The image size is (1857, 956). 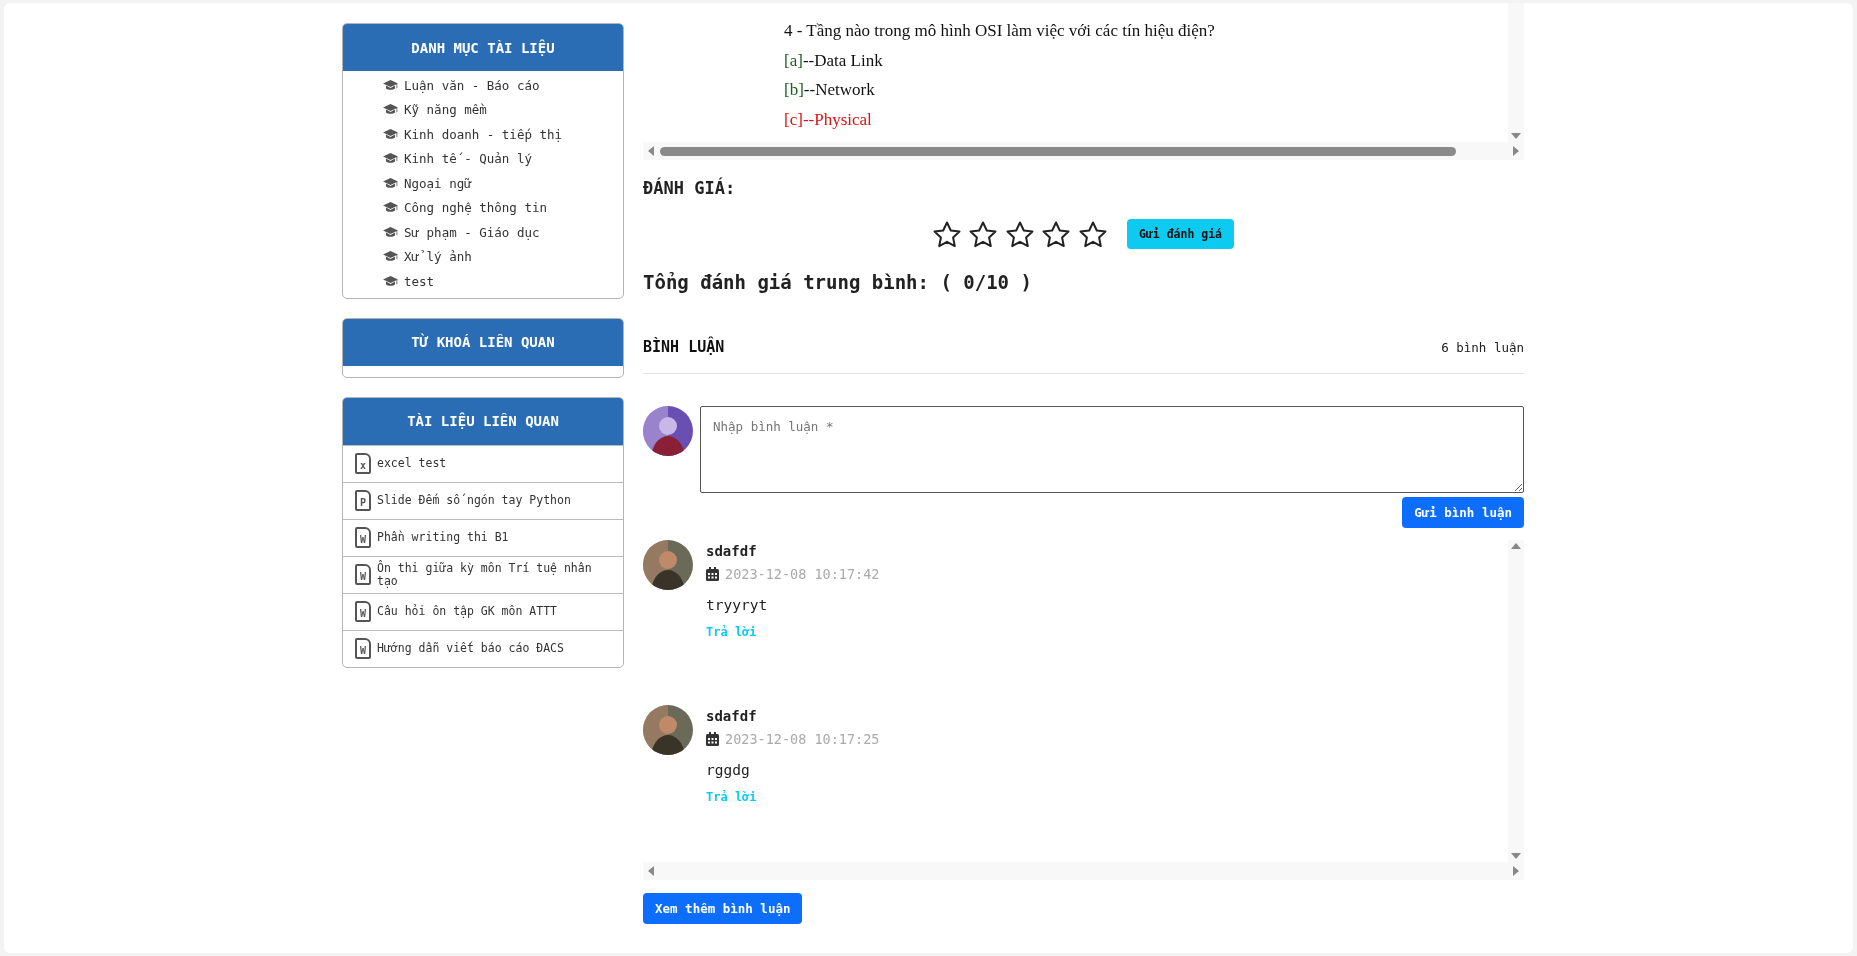 I want to click on comment-field: Nhập bình luận *, so click(x=1112, y=449).